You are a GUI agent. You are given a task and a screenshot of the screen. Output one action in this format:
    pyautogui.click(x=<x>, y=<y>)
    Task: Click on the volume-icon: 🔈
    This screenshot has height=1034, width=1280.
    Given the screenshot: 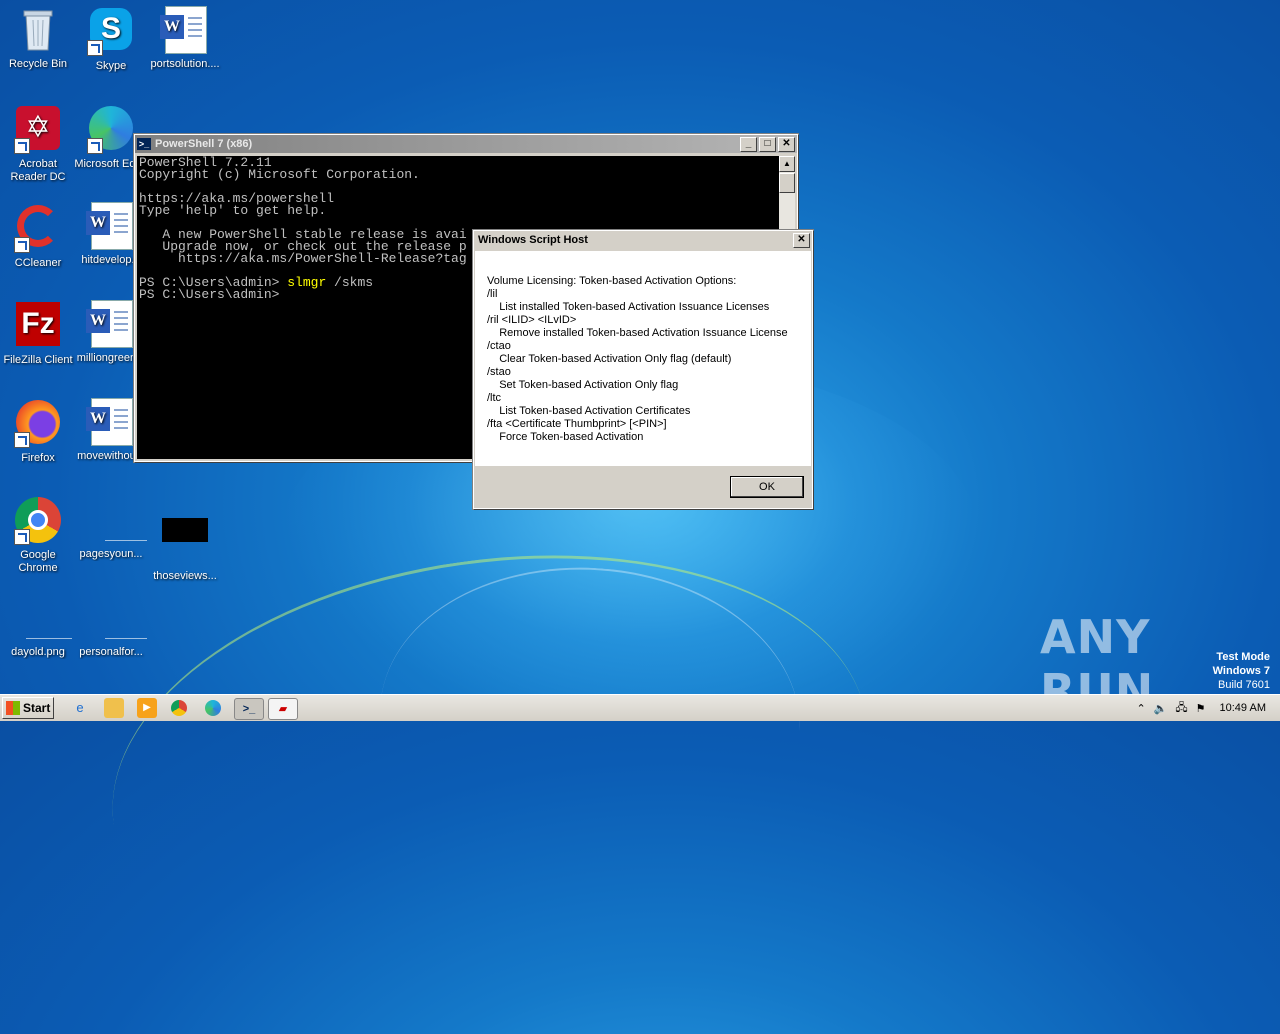 What is the action you would take?
    pyautogui.click(x=1161, y=708)
    